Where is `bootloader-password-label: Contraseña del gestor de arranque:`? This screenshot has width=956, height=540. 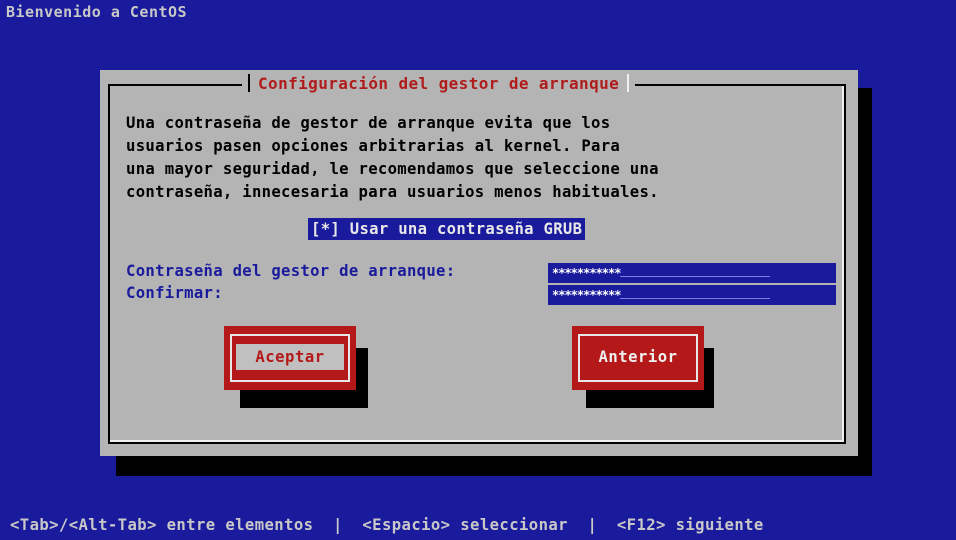
bootloader-password-label: Contraseña del gestor de arranque: is located at coordinates (291, 271).